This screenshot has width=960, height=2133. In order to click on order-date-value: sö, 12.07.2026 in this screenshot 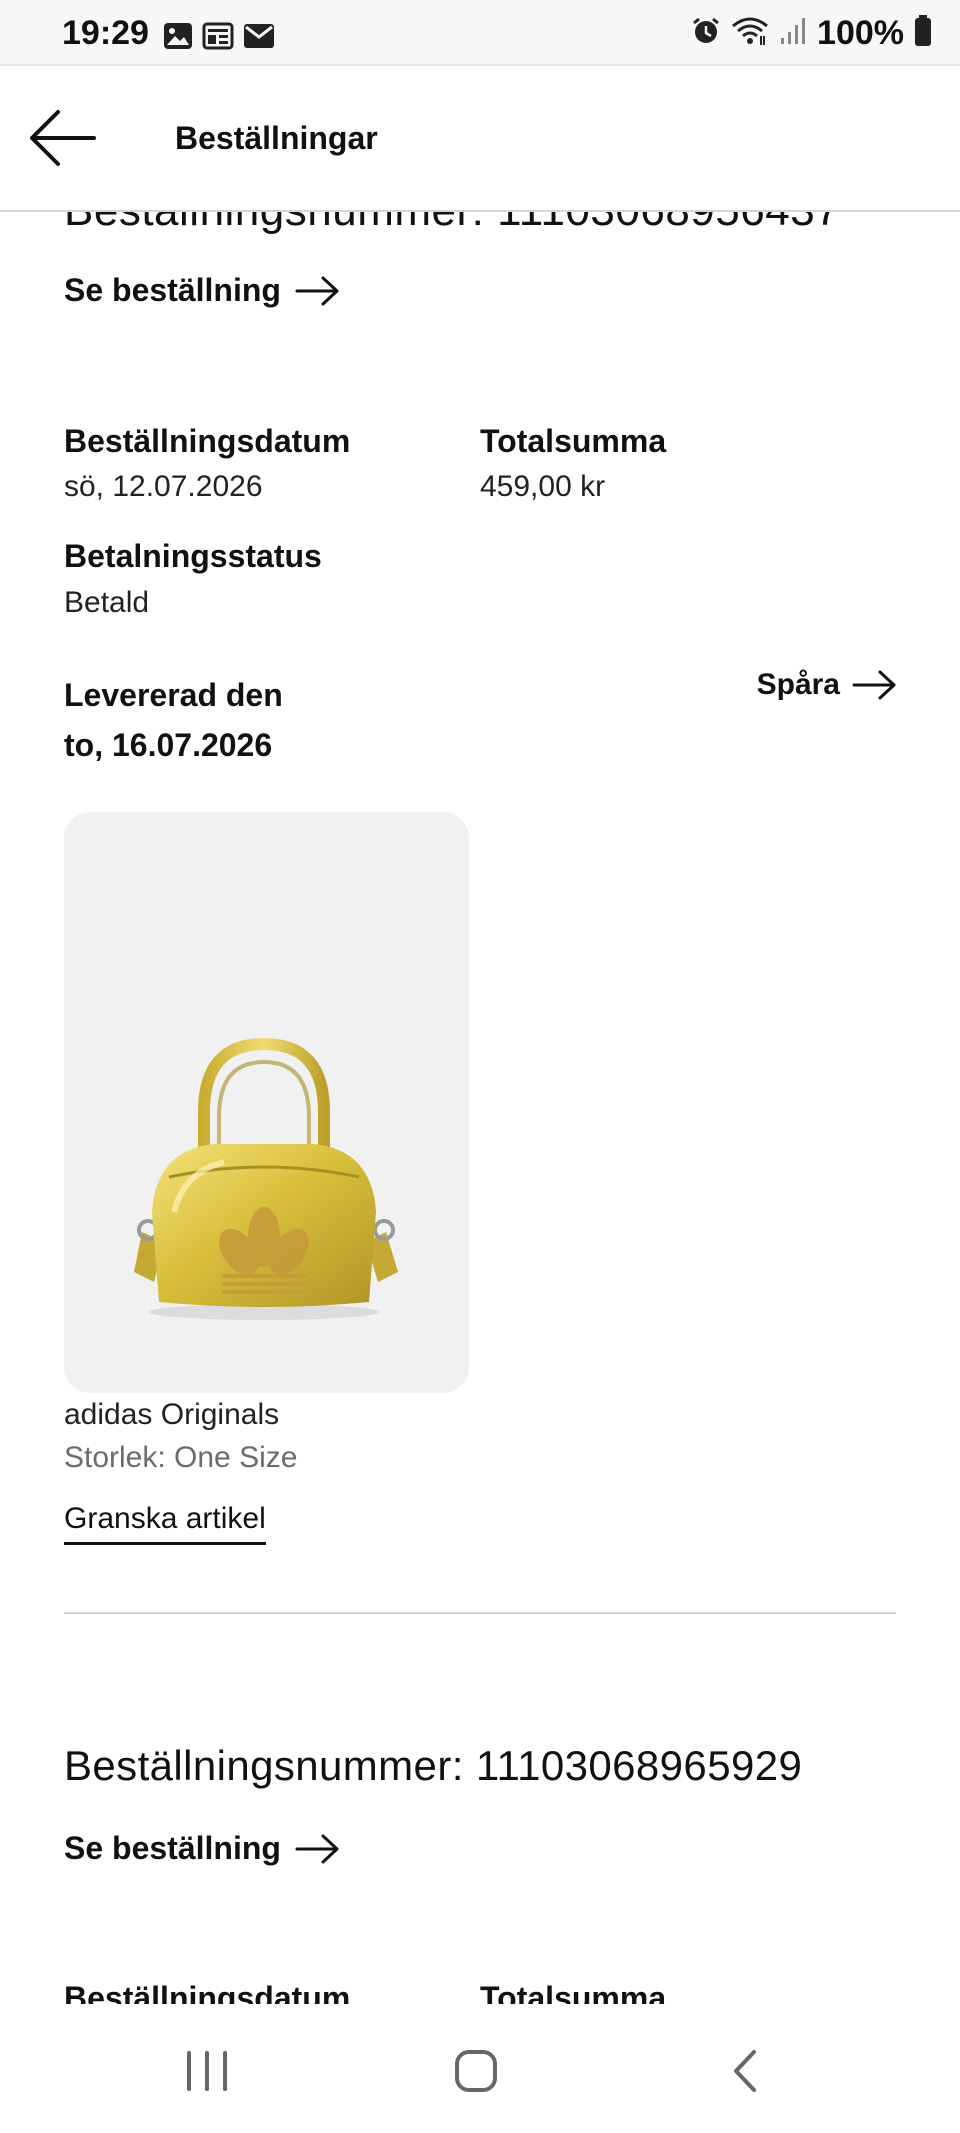, I will do `click(163, 486)`.